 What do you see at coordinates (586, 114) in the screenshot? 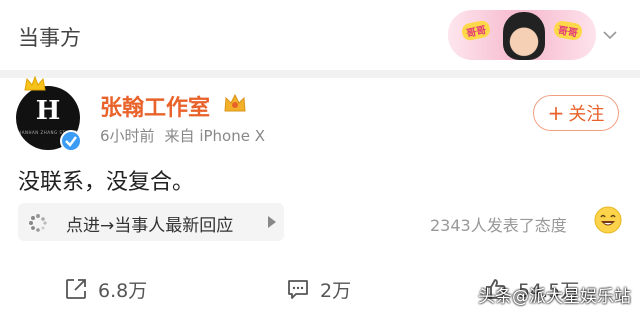
I see `follow-label: 关注` at bounding box center [586, 114].